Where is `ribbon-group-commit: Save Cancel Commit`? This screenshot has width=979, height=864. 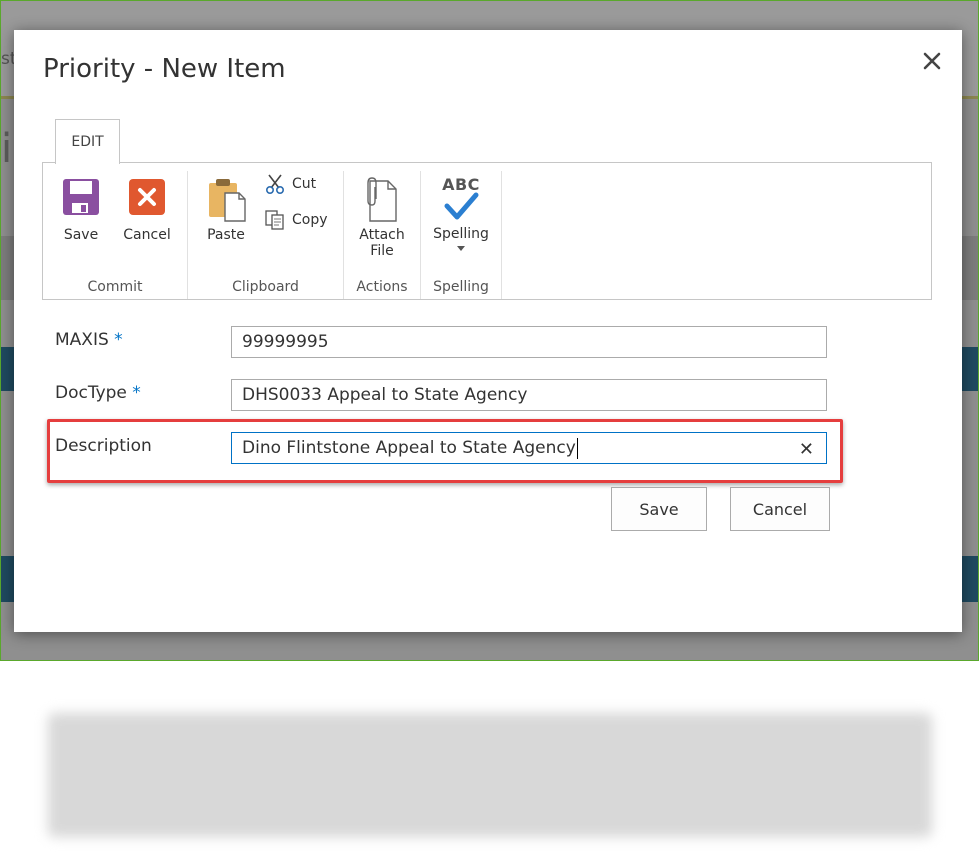 ribbon-group-commit: Save Cancel Commit is located at coordinates (115, 231).